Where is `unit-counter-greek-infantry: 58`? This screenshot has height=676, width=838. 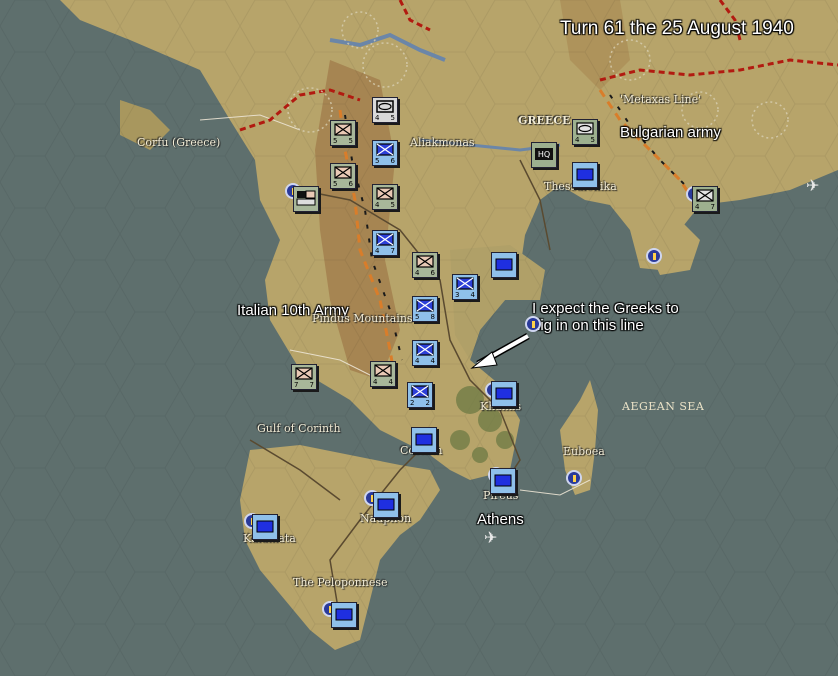 unit-counter-greek-infantry: 58 is located at coordinates (425, 309).